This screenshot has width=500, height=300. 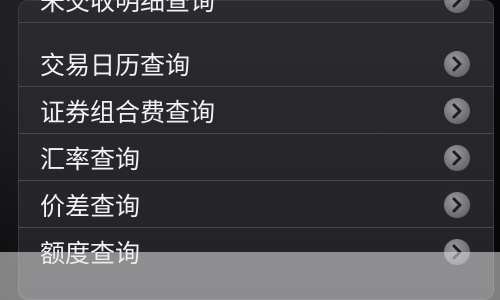 What do you see at coordinates (256, 64) in the screenshot?
I see `menu-item-trading-calendar: 交易日历查询` at bounding box center [256, 64].